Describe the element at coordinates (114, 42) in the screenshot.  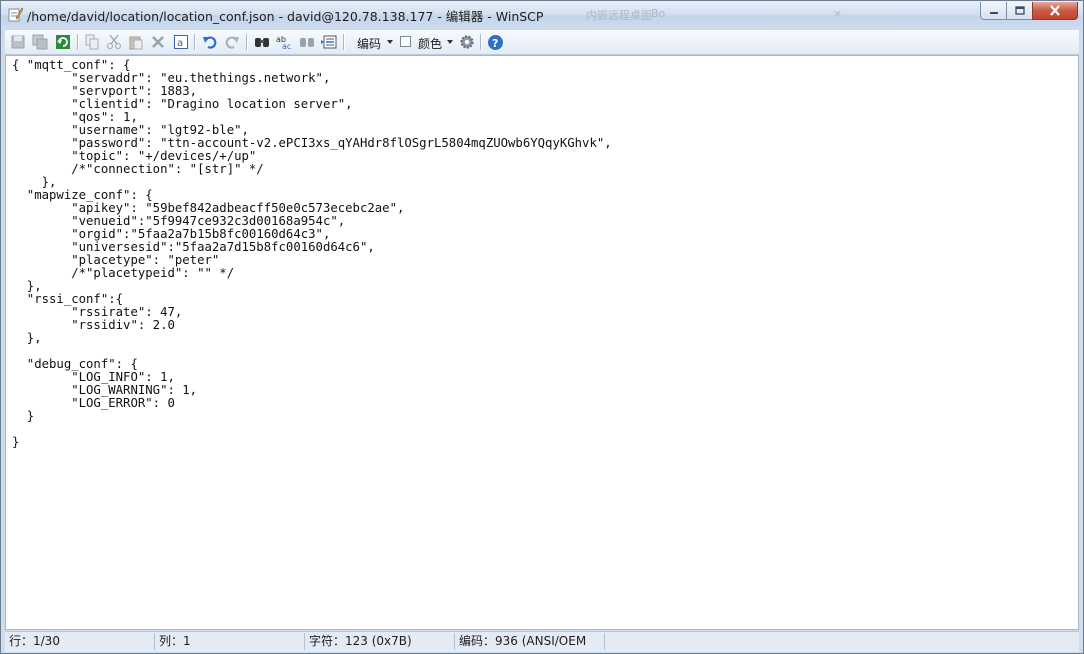
I see `cut-icon` at that location.